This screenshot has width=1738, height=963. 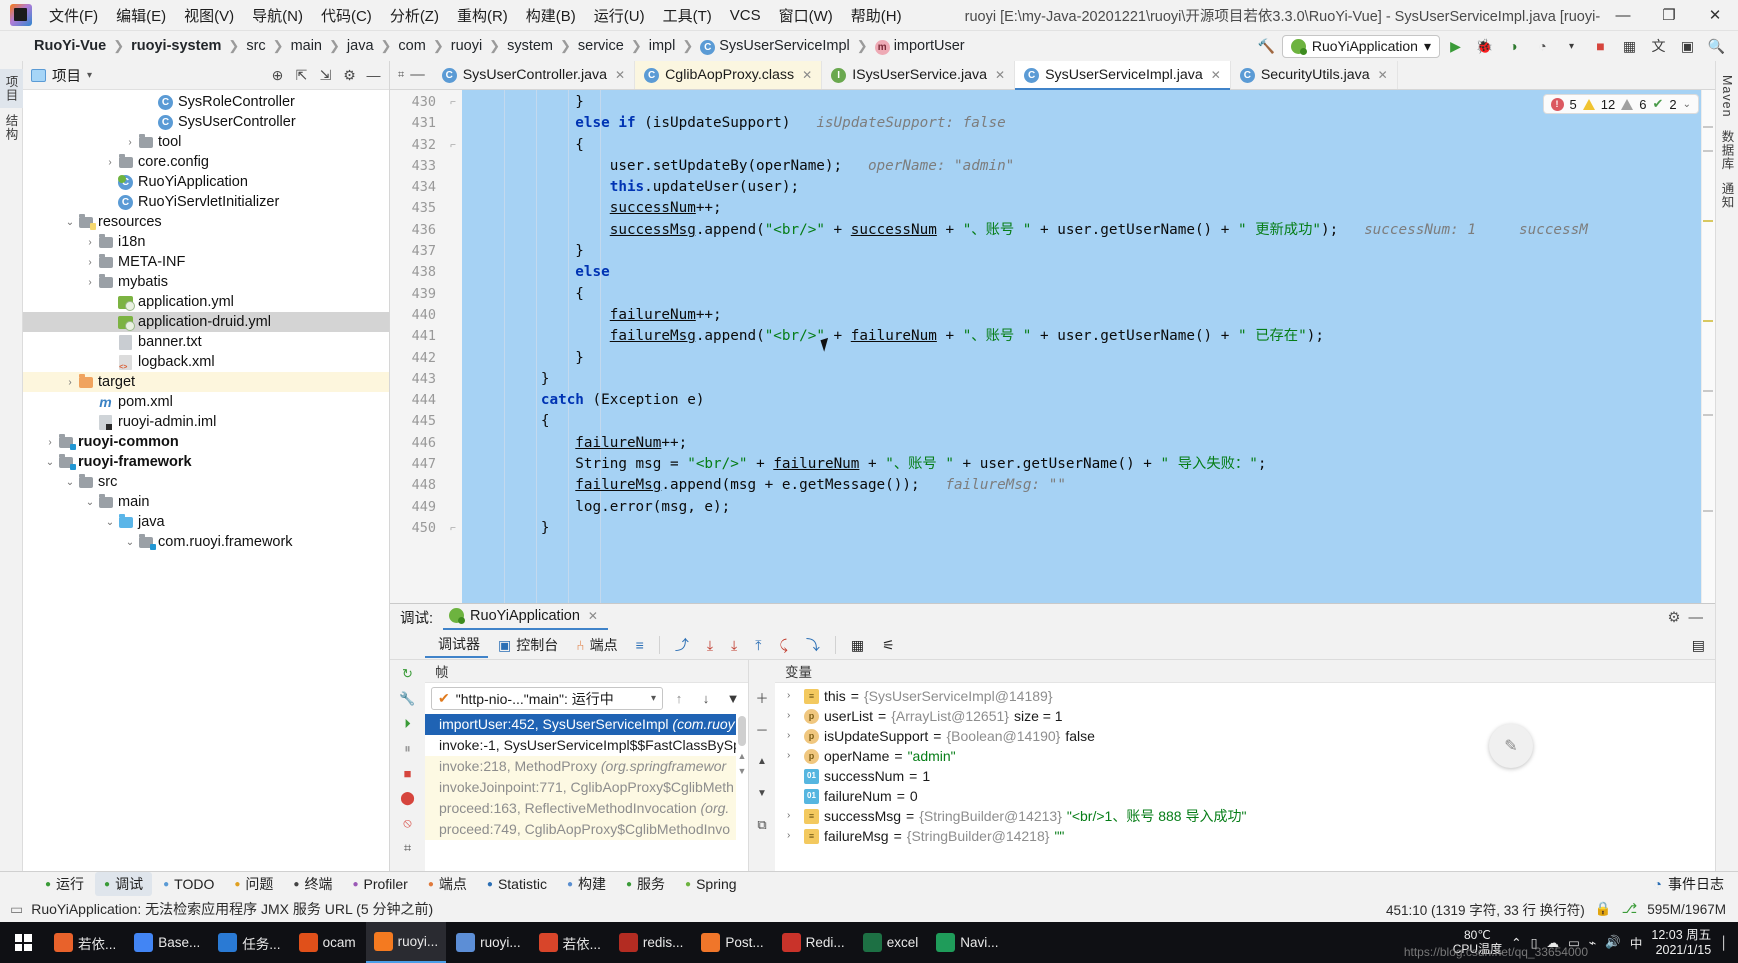 What do you see at coordinates (277, 15) in the screenshot?
I see `menu-item-3: 导航(N)` at bounding box center [277, 15].